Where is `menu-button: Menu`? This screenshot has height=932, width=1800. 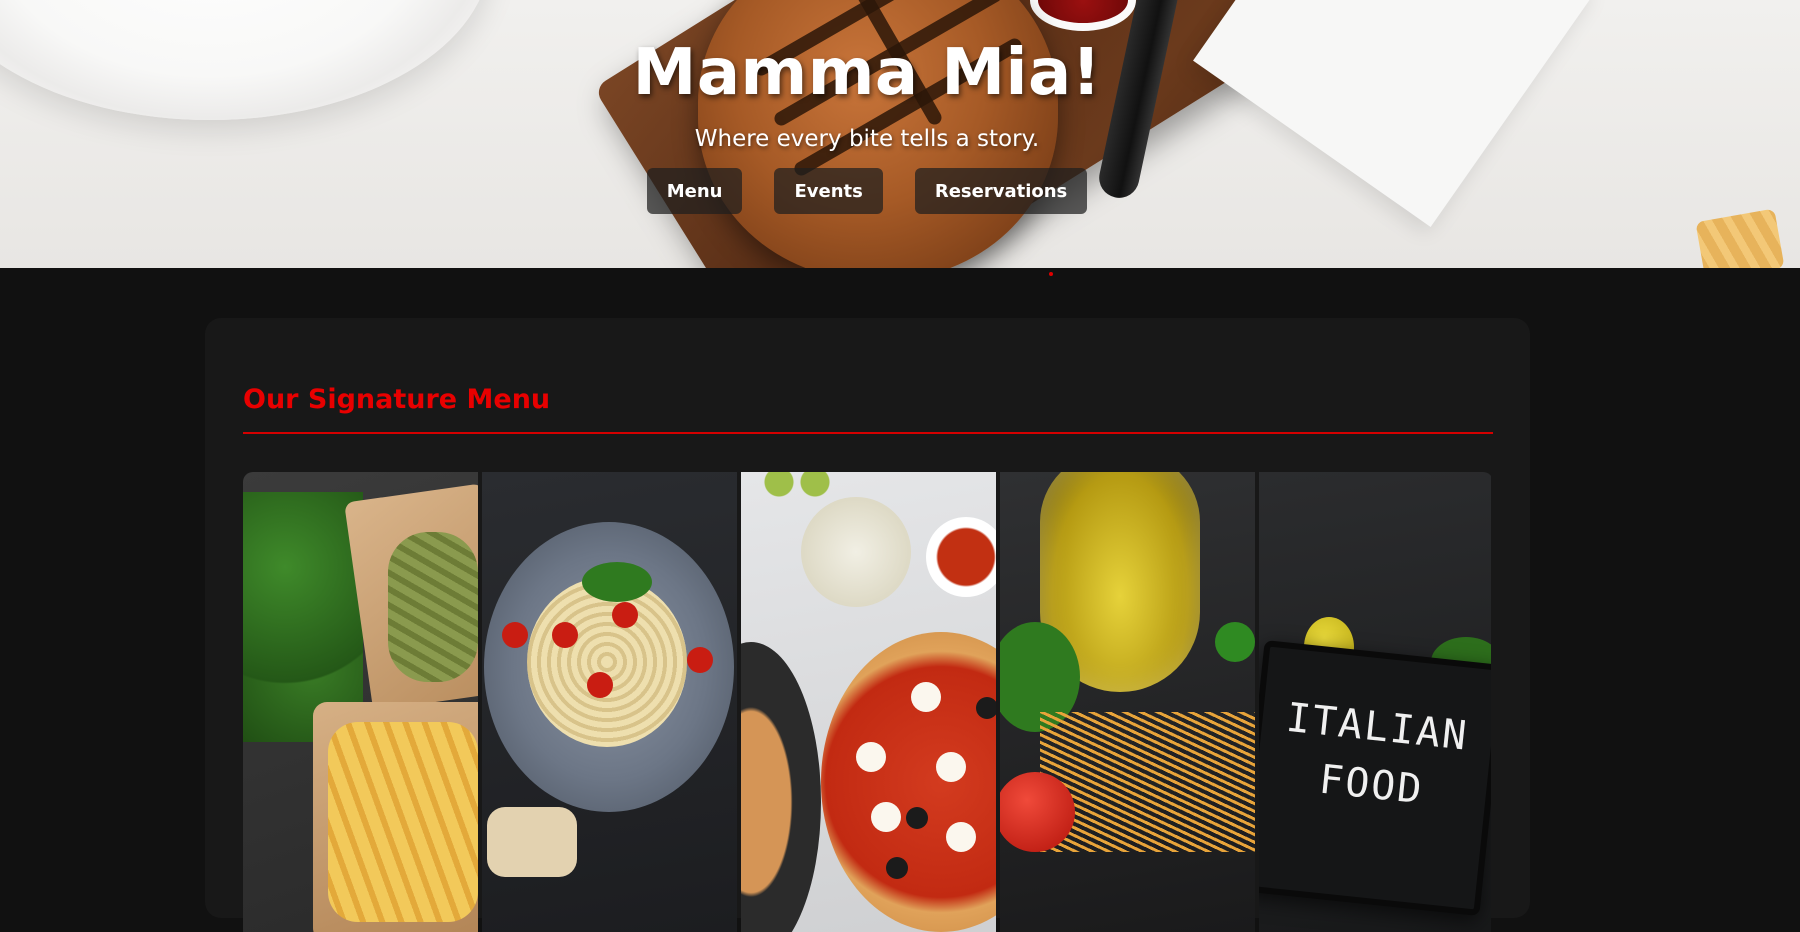
menu-button: Menu is located at coordinates (694, 191).